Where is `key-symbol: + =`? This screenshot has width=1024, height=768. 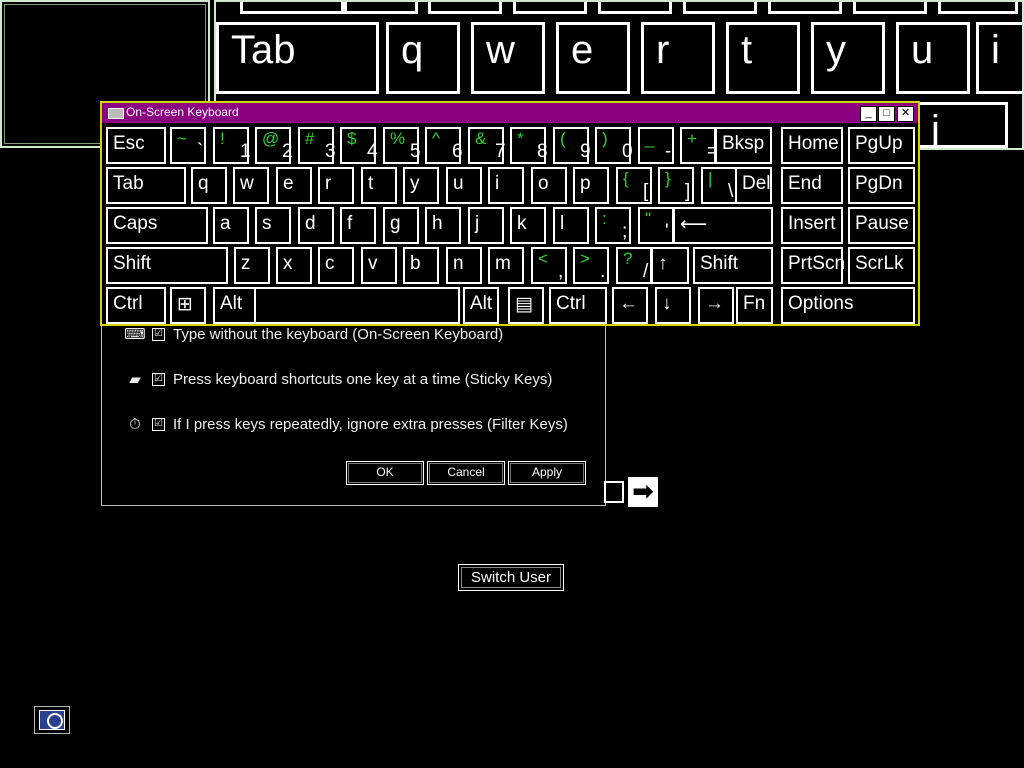
key-symbol: + = is located at coordinates (699, 145).